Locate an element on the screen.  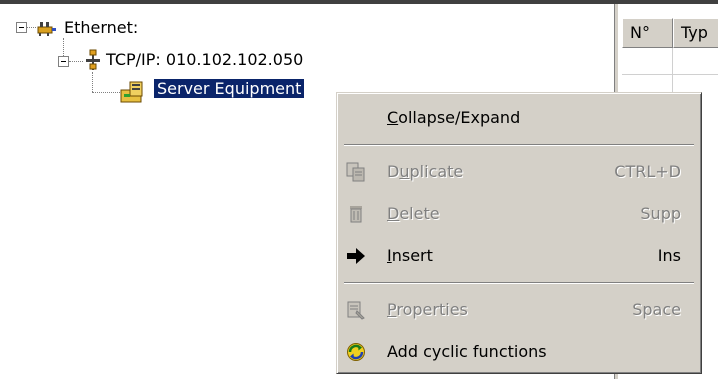
tree-node-tcpip: TCP/IP: 010.102.102.050 is located at coordinates (204, 59).